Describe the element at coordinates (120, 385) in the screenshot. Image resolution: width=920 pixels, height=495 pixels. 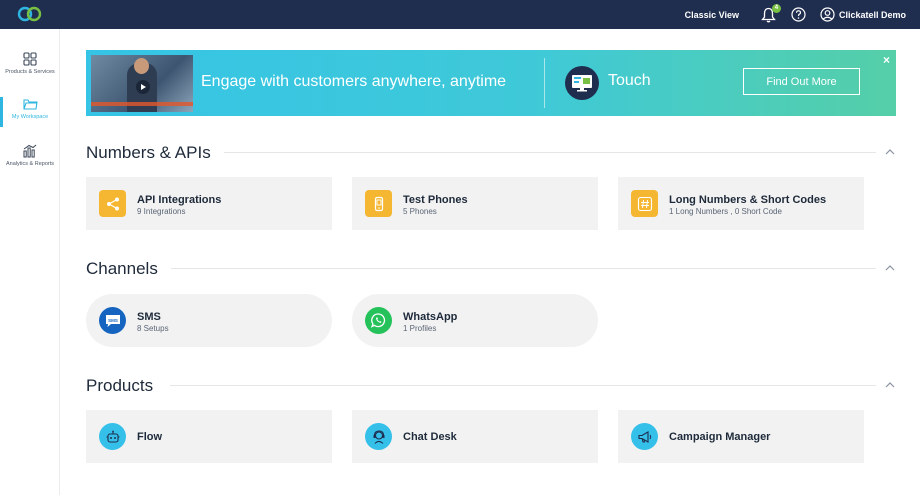
I see `section-title-products: Products` at that location.